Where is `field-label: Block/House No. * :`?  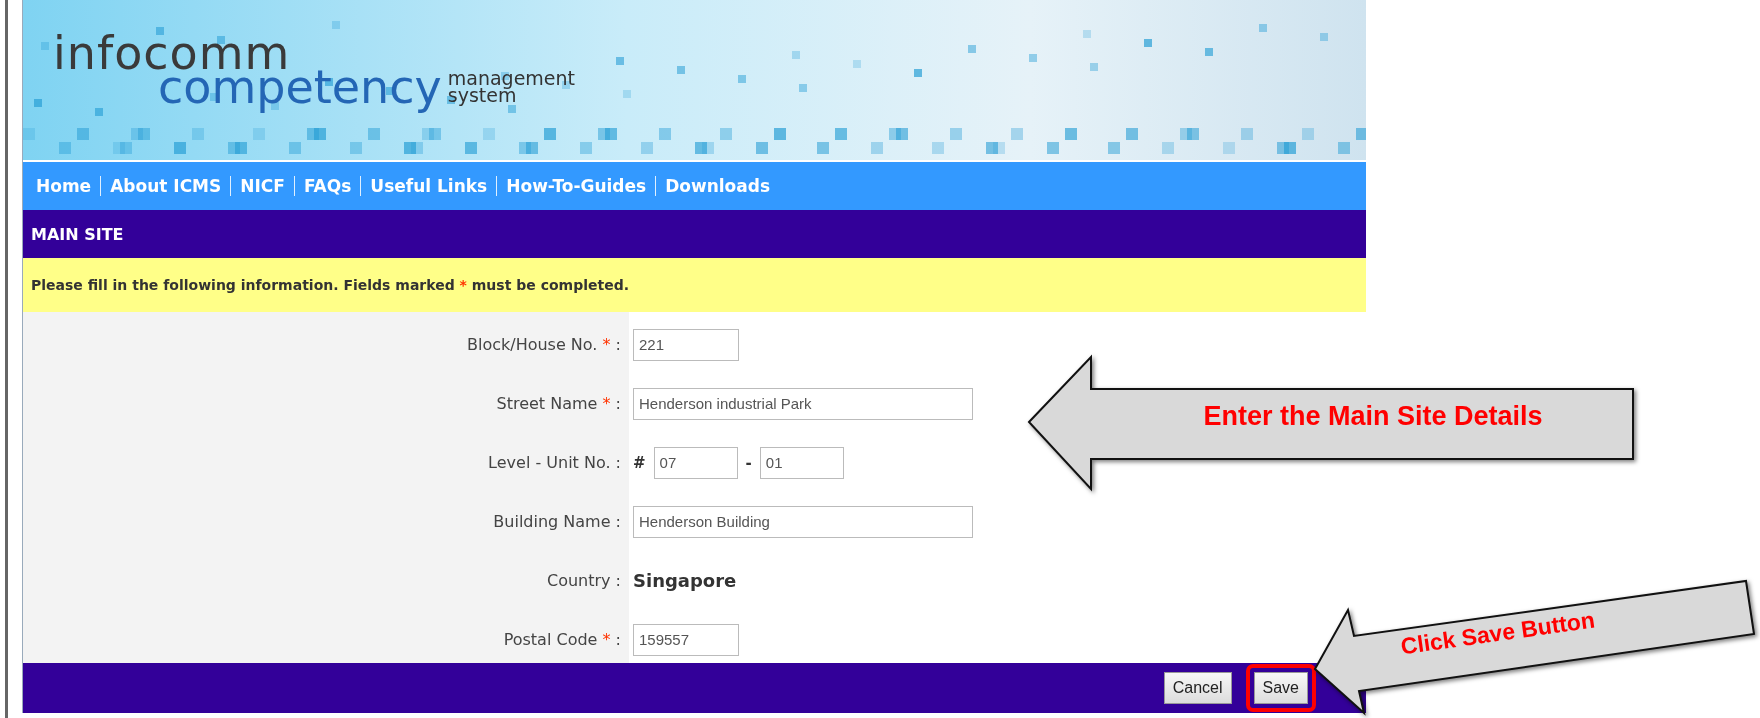
field-label: Block/House No. * : is located at coordinates (543, 344).